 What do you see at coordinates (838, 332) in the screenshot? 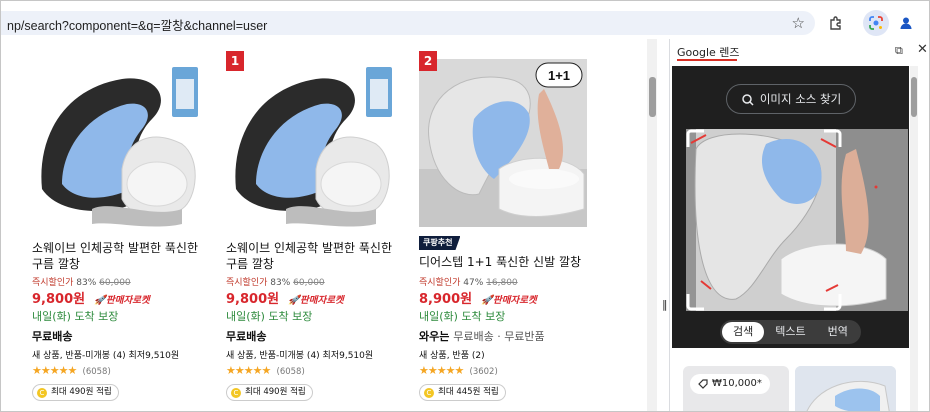
I see `tab-translate: 번역` at bounding box center [838, 332].